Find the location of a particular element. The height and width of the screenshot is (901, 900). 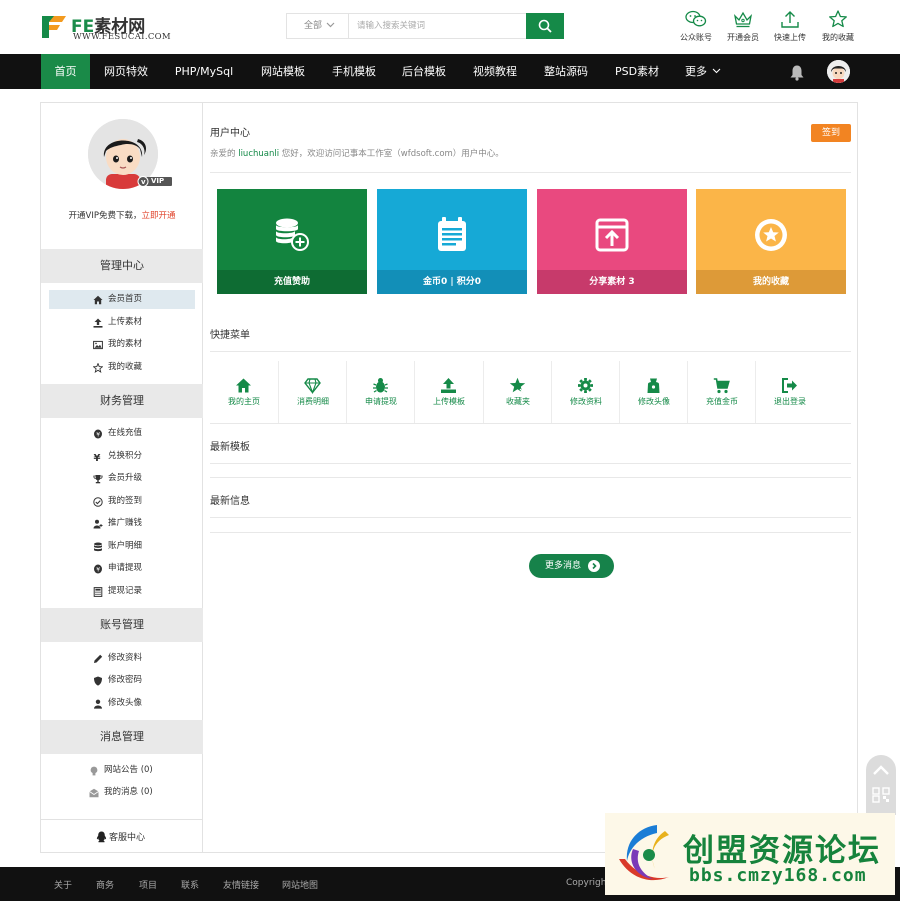

quick-link-vip: 开通会员 is located at coordinates (743, 26).